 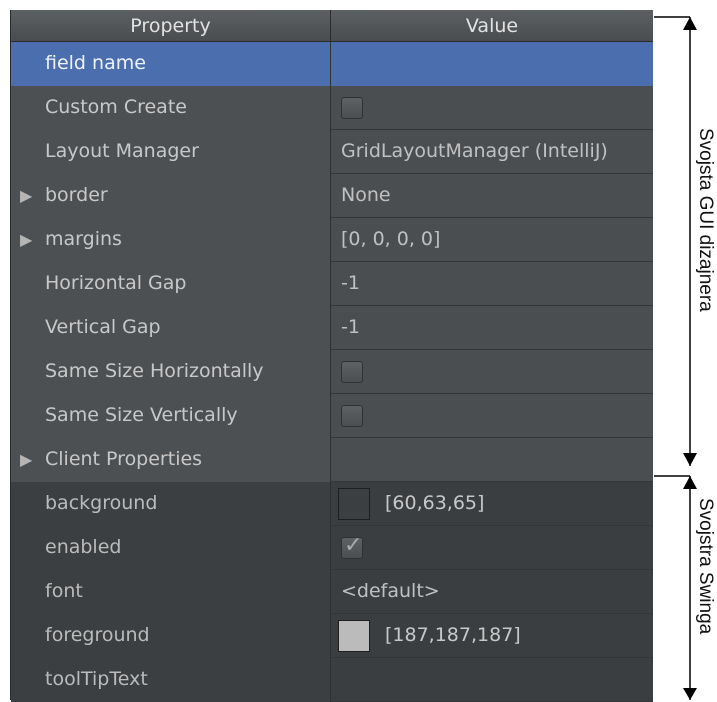 I want to click on property-row: Vertical Gap -1, so click(x=332, y=328).